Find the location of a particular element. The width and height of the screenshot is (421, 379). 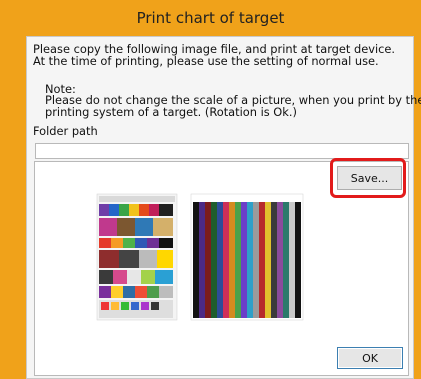

window-title: Print chart of target is located at coordinates (210, 18).